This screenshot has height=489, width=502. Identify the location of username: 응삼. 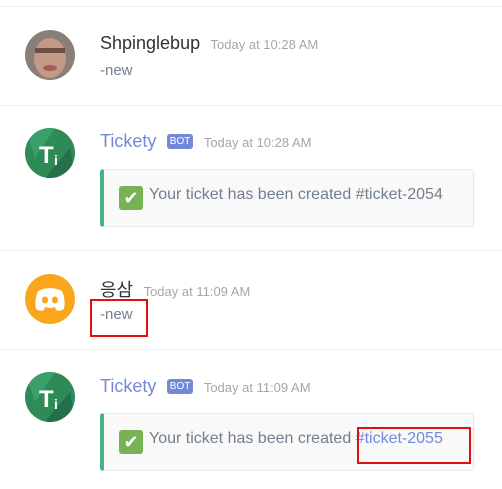
(116, 290).